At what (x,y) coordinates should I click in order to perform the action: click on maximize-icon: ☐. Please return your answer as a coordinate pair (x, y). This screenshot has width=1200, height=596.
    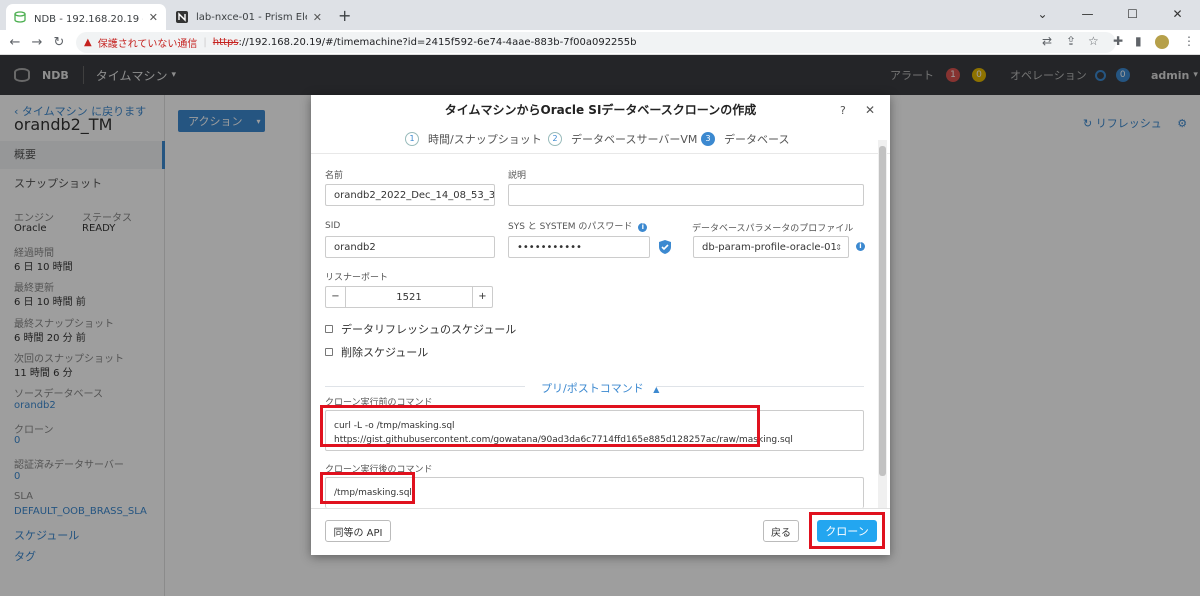
    Looking at the image, I should click on (1132, 14).